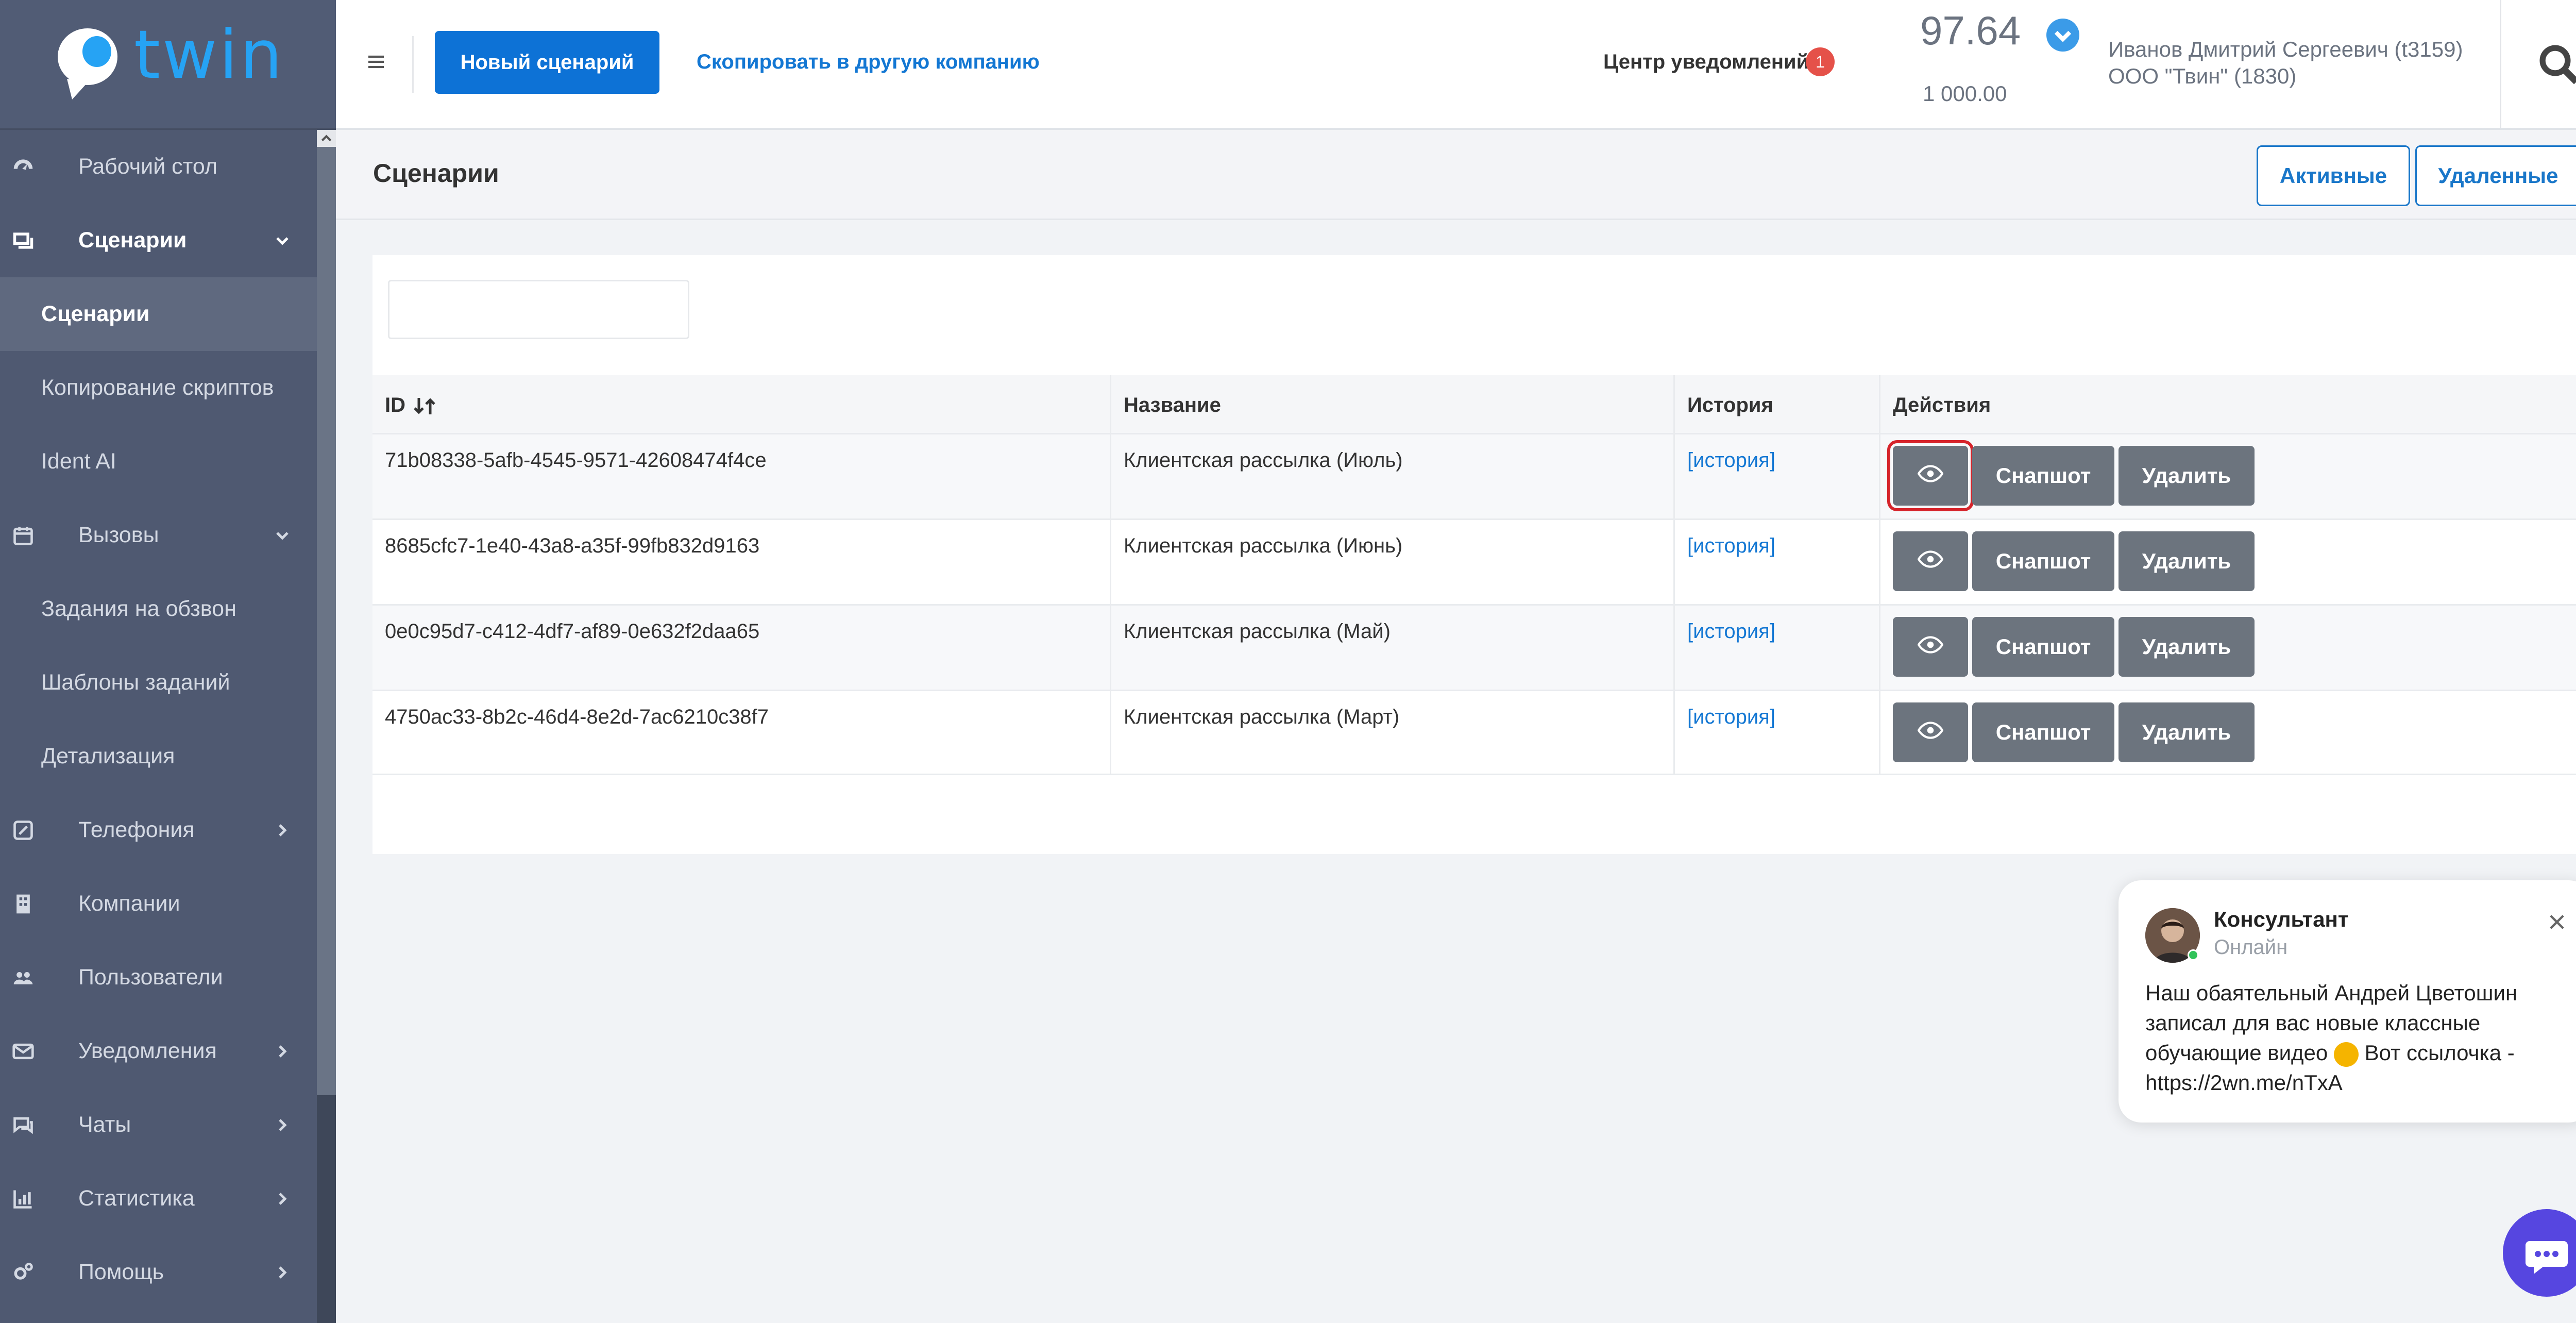 The width and height of the screenshot is (2576, 1323). What do you see at coordinates (22, 1200) in the screenshot?
I see `chart-icon` at bounding box center [22, 1200].